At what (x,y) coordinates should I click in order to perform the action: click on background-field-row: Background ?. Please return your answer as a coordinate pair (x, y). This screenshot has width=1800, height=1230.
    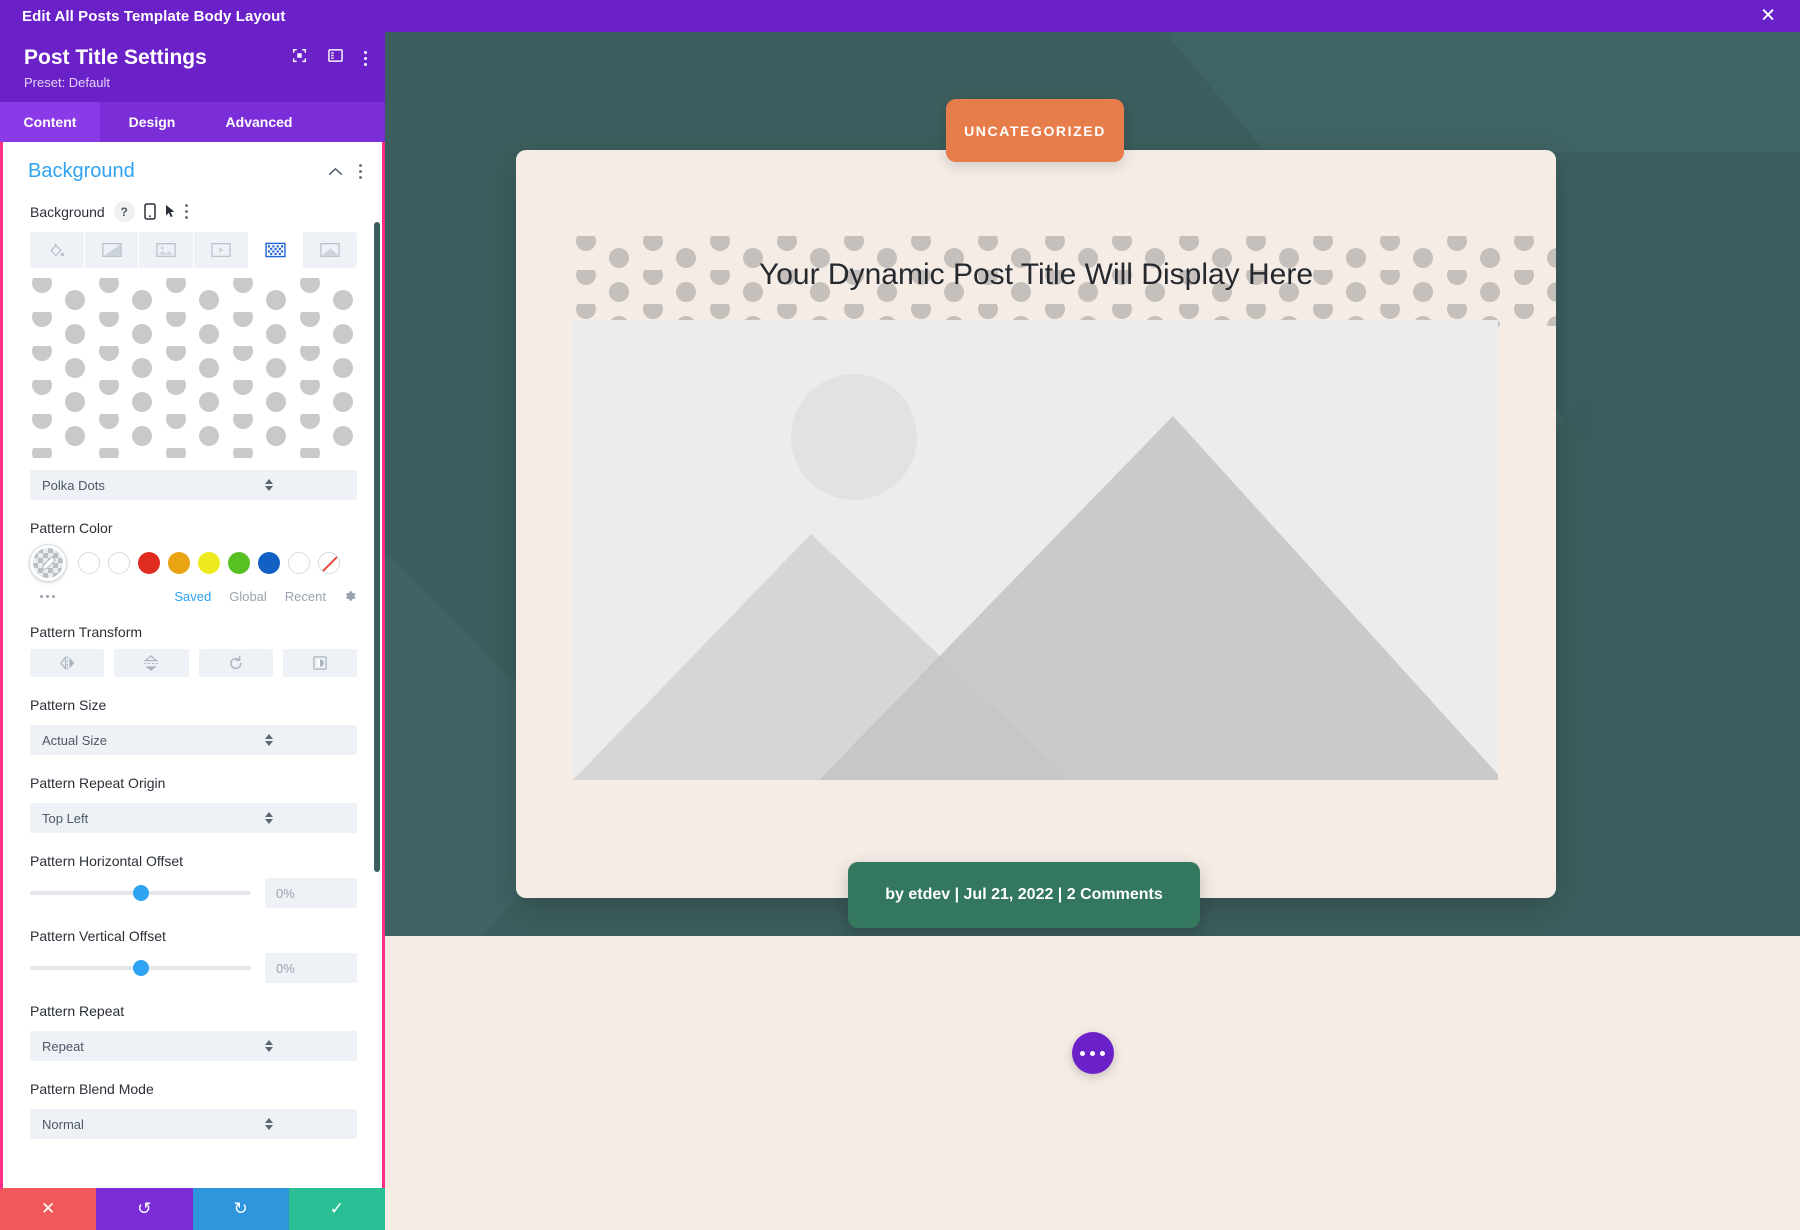
    Looking at the image, I should click on (192, 211).